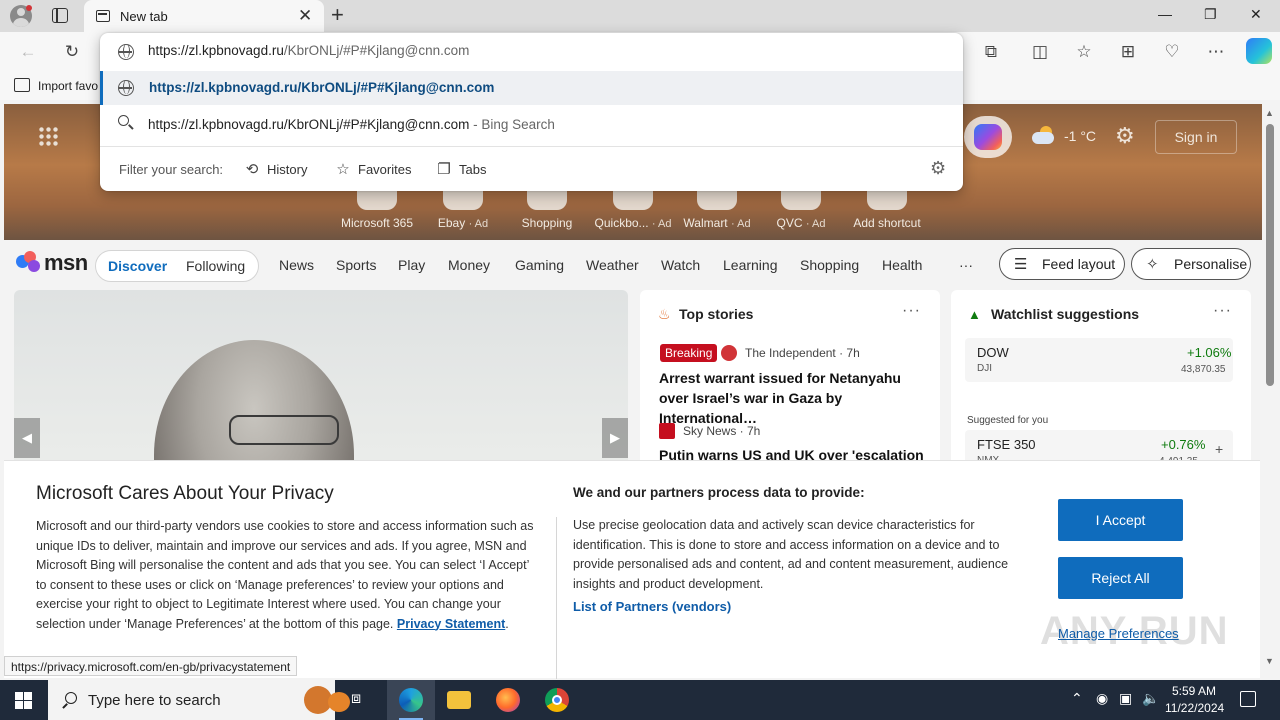 This screenshot has height=720, width=1280. I want to click on list-of-partners-link: List of Partners (vendors), so click(652, 606).